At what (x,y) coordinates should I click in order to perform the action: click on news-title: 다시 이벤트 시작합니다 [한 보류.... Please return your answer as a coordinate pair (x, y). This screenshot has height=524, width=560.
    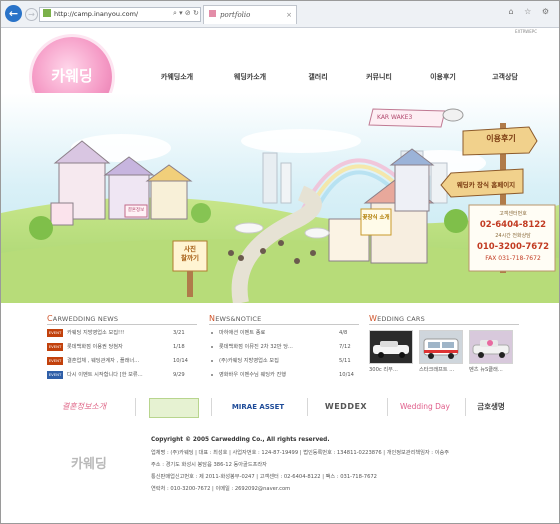
    Looking at the image, I should click on (114, 375).